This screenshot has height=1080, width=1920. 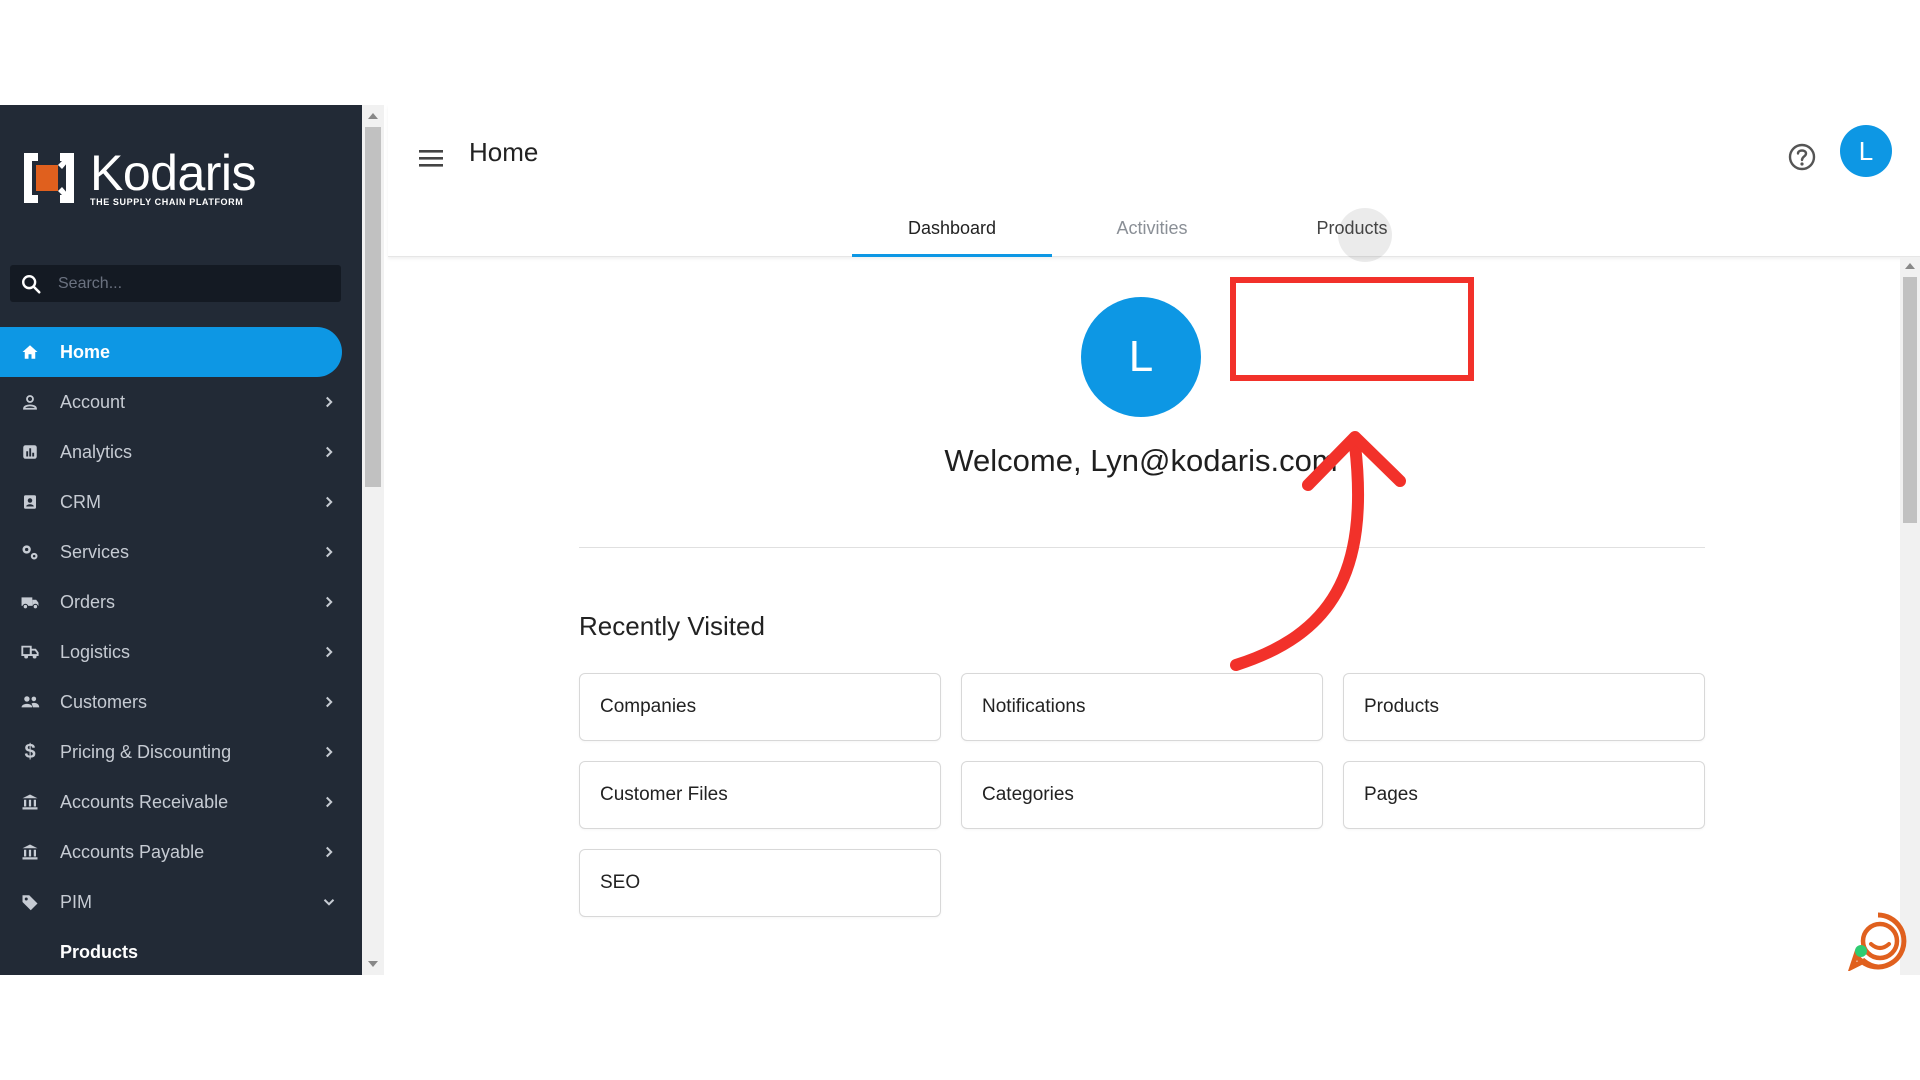 What do you see at coordinates (181, 552) in the screenshot?
I see `sidebar-item-services: Services` at bounding box center [181, 552].